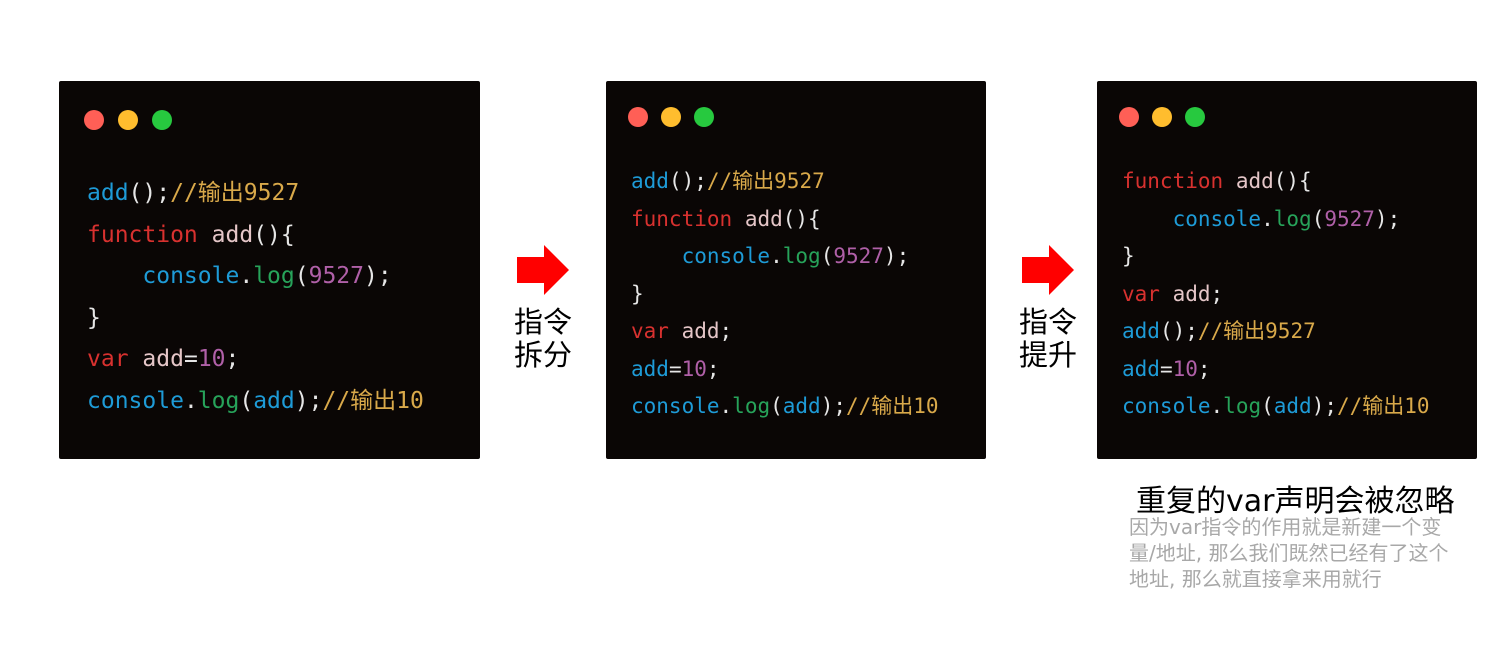  What do you see at coordinates (255, 360) in the screenshot?
I see `code-line: var add=10;` at bounding box center [255, 360].